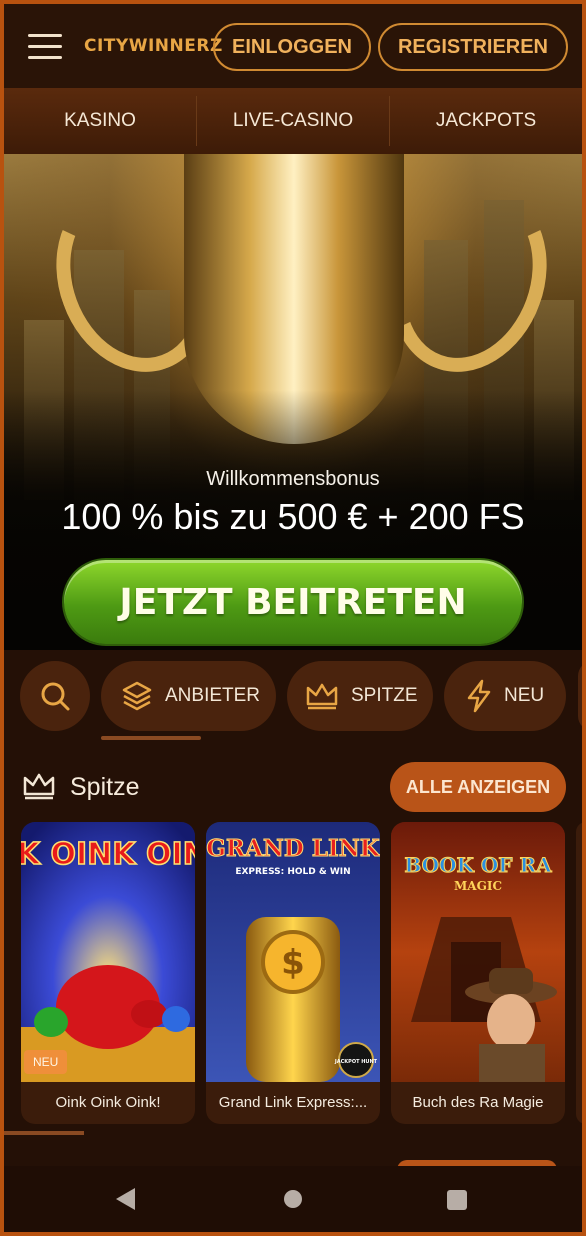  Describe the element at coordinates (486, 121) in the screenshot. I see `nav-item-jackpots: JACKPOTS` at that location.